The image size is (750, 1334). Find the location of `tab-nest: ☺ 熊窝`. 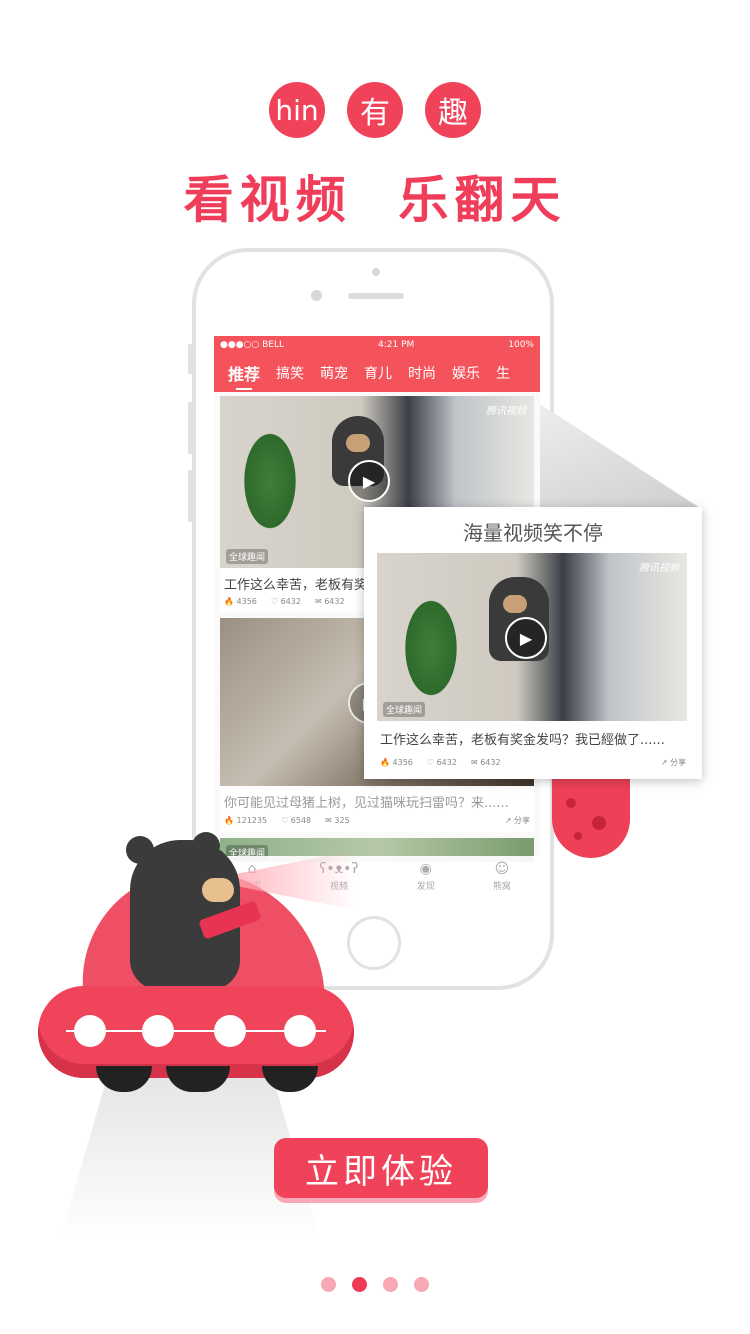

tab-nest: ☺ 熊窝 is located at coordinates (502, 876).